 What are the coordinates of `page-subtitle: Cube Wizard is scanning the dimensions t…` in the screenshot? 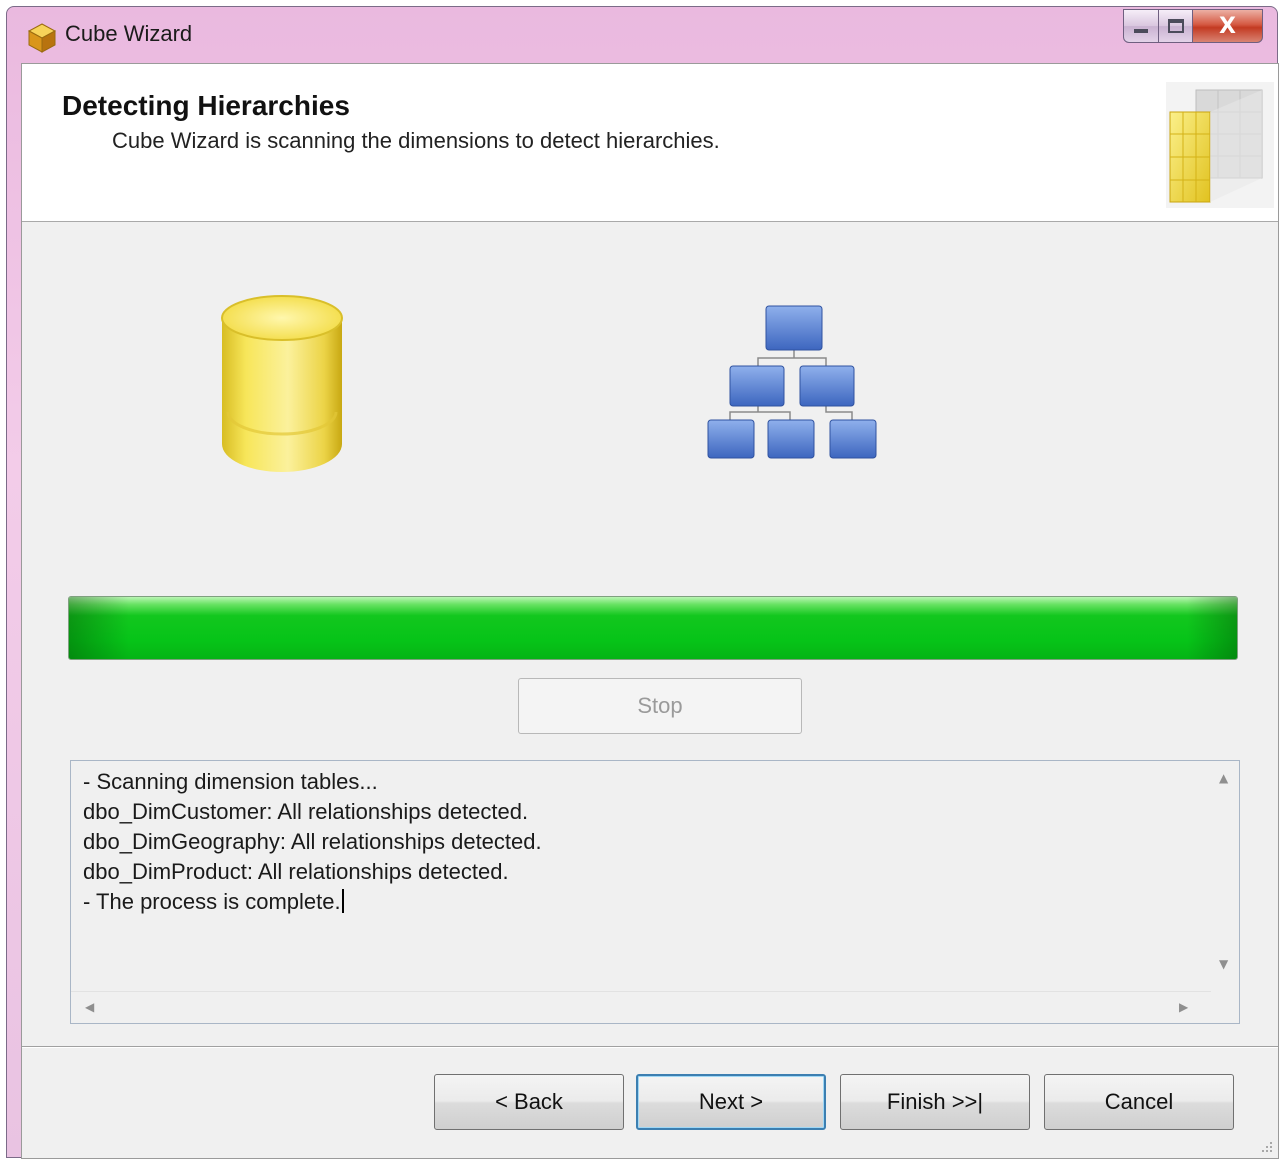 It's located at (416, 140).